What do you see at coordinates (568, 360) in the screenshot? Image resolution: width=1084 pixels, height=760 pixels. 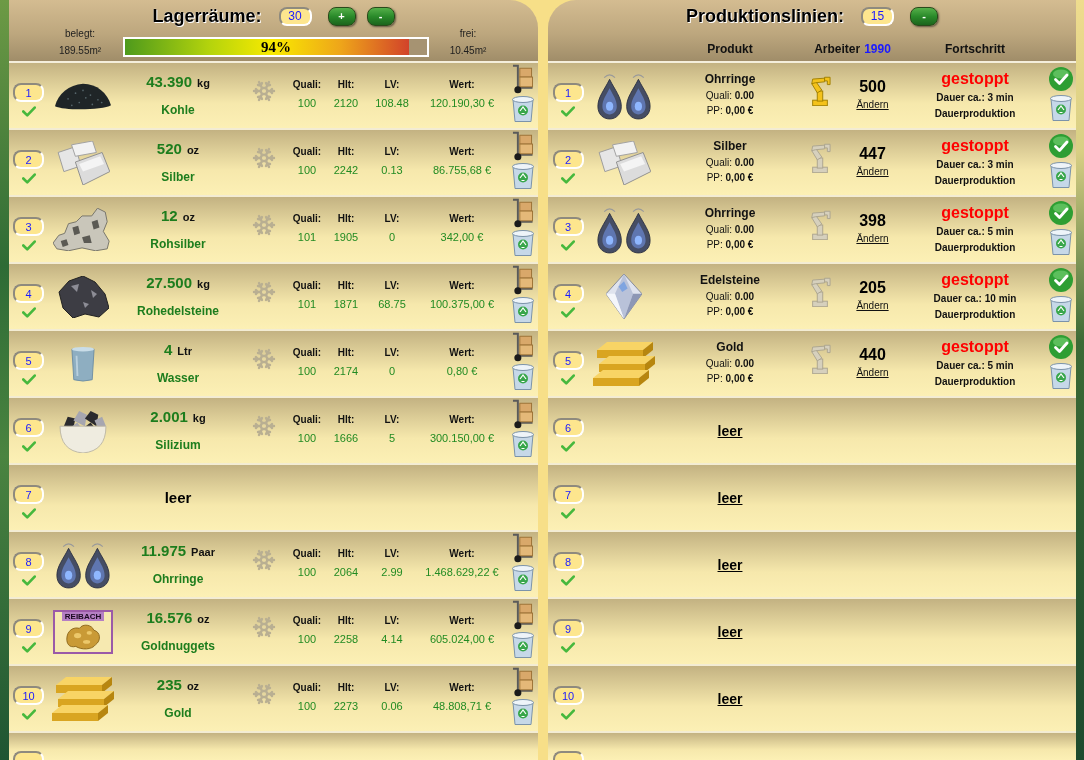 I see `slot-number: 5` at bounding box center [568, 360].